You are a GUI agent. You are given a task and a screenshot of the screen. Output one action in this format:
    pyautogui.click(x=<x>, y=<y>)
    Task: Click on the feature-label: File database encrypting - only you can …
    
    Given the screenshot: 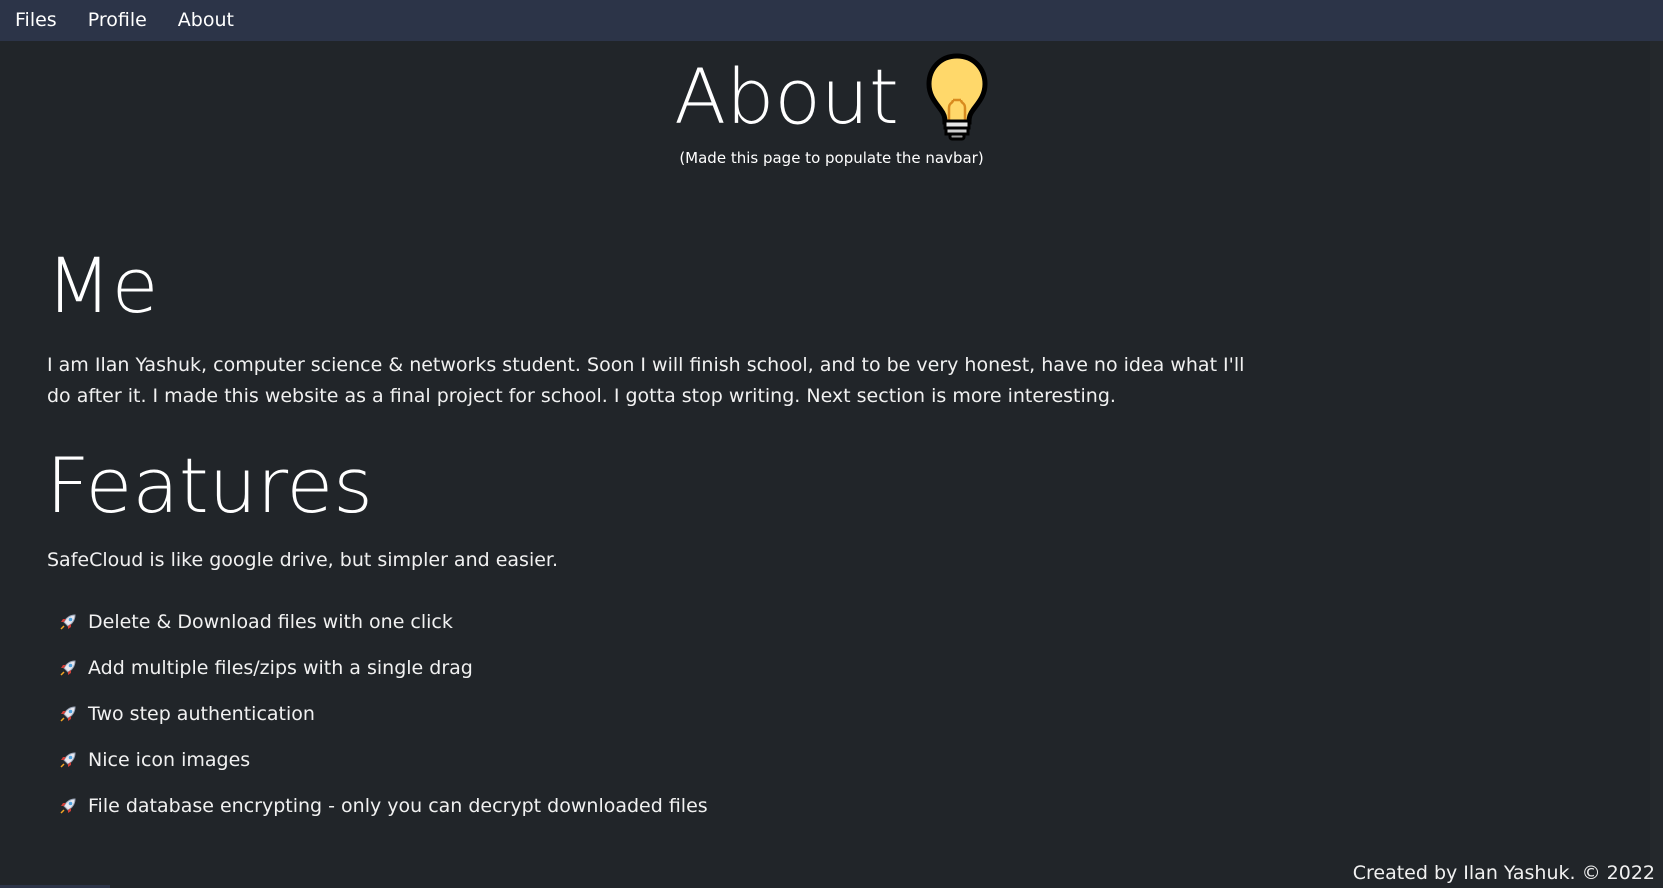 What is the action you would take?
    pyautogui.click(x=398, y=806)
    